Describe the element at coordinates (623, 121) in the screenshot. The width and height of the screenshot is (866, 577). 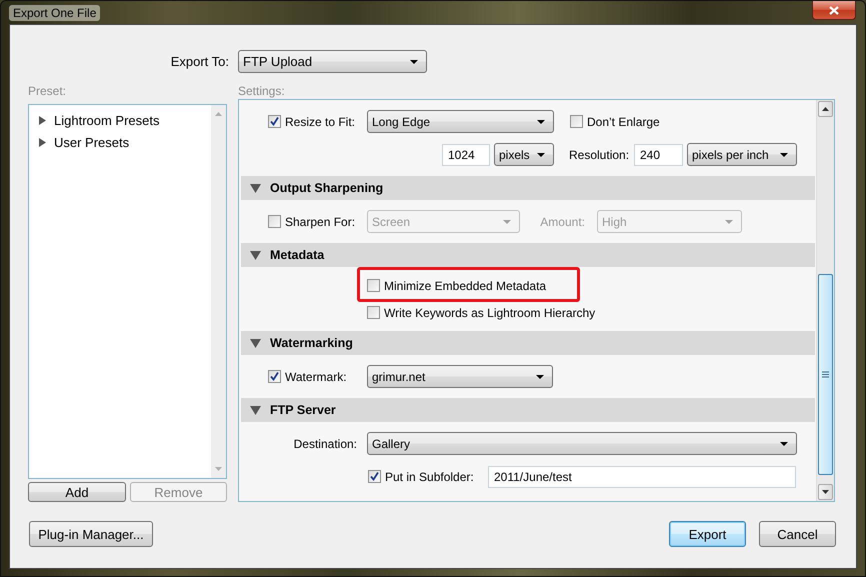
I see `checkbox-label: Don’t Enlarge` at that location.